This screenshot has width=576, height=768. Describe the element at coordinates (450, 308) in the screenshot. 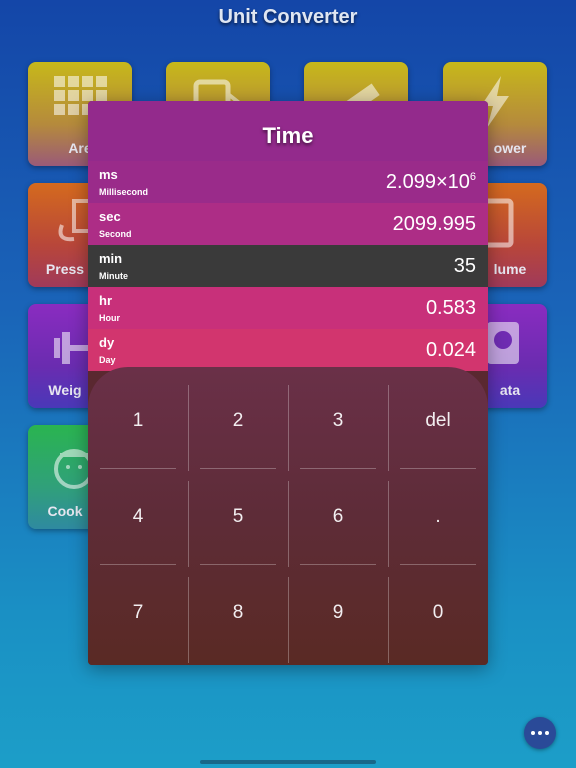

I see `unit-value: 0.583` at that location.